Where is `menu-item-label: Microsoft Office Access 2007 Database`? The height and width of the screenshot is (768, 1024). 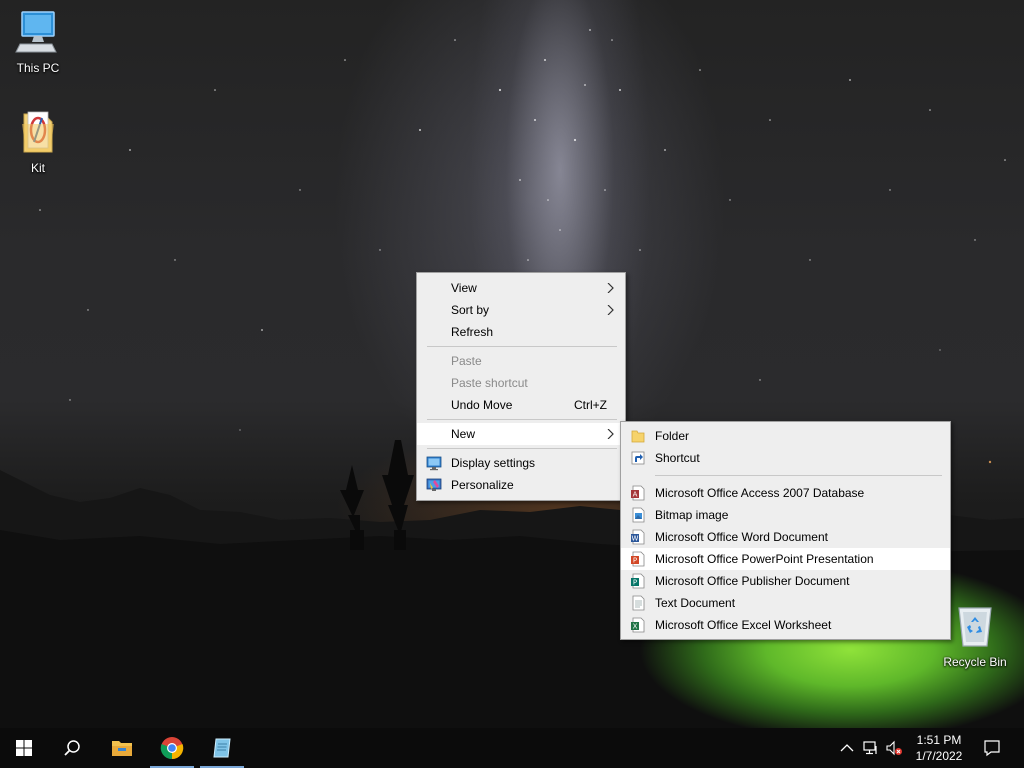
menu-item-label: Microsoft Office Access 2007 Database is located at coordinates (760, 493).